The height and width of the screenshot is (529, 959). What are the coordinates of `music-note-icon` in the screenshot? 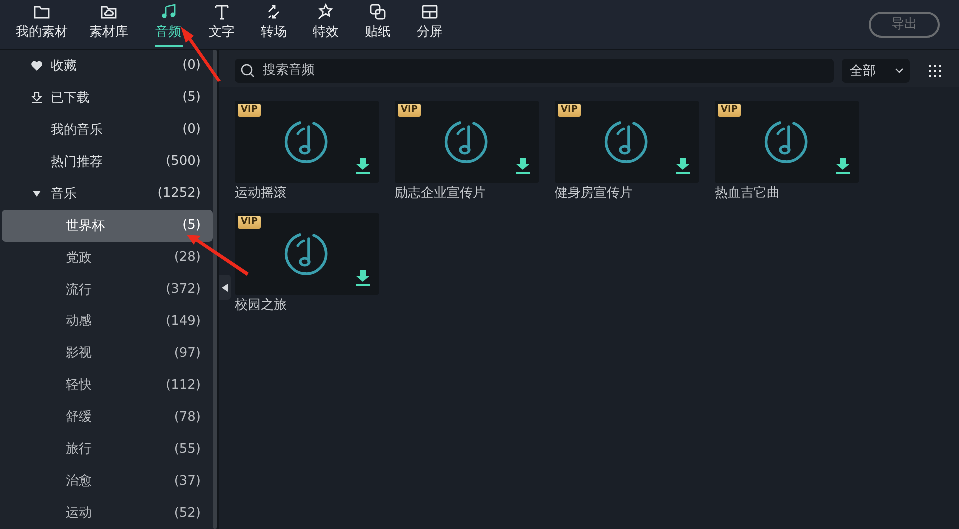 It's located at (169, 12).